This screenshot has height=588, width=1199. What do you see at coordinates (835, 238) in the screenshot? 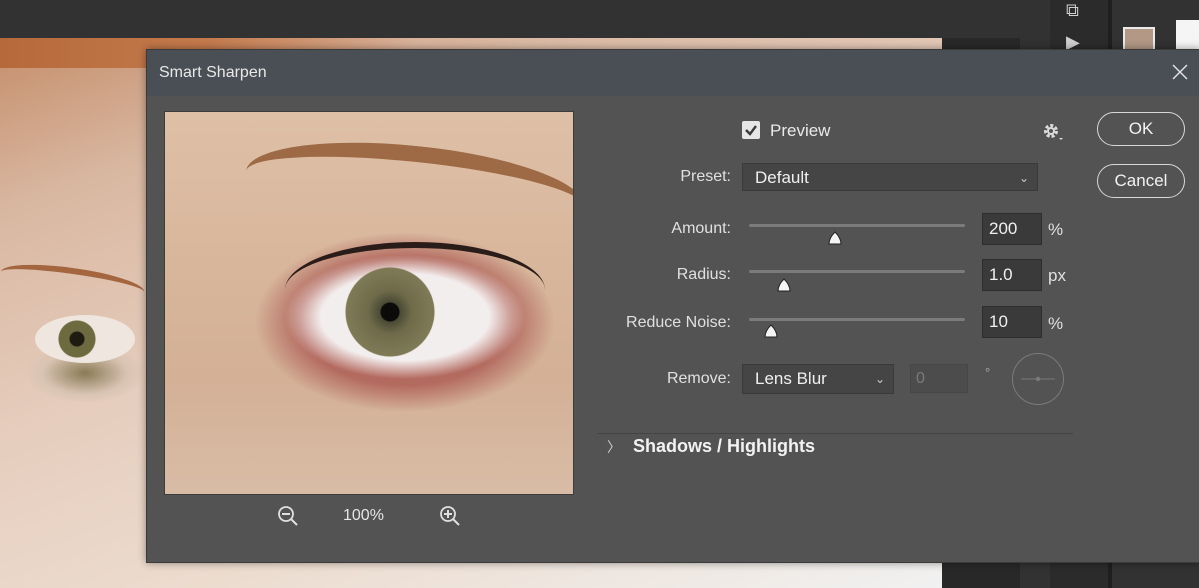
I see `amount-slider-thumb` at bounding box center [835, 238].